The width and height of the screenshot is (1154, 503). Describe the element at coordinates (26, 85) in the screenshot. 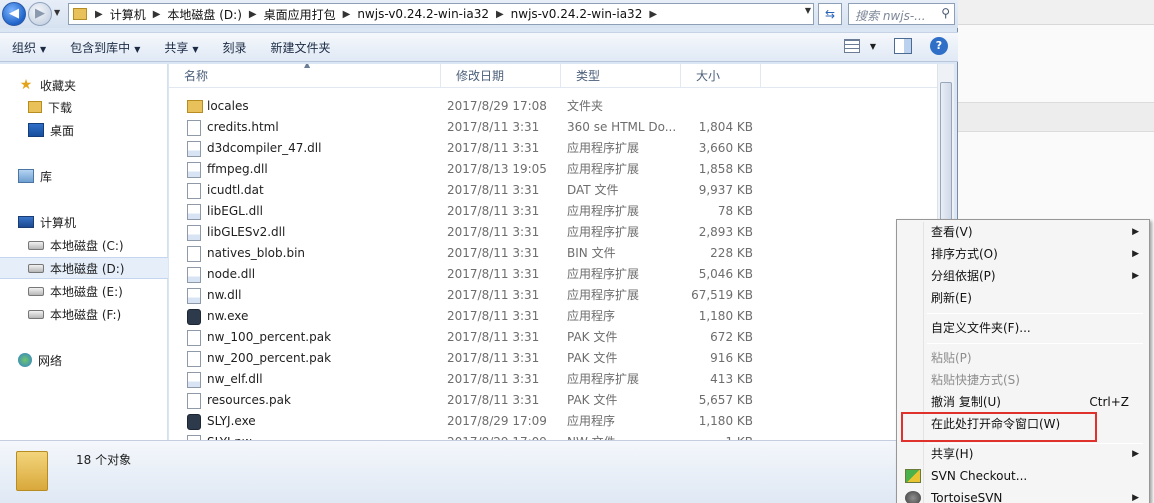

I see `star-icon: ★` at that location.